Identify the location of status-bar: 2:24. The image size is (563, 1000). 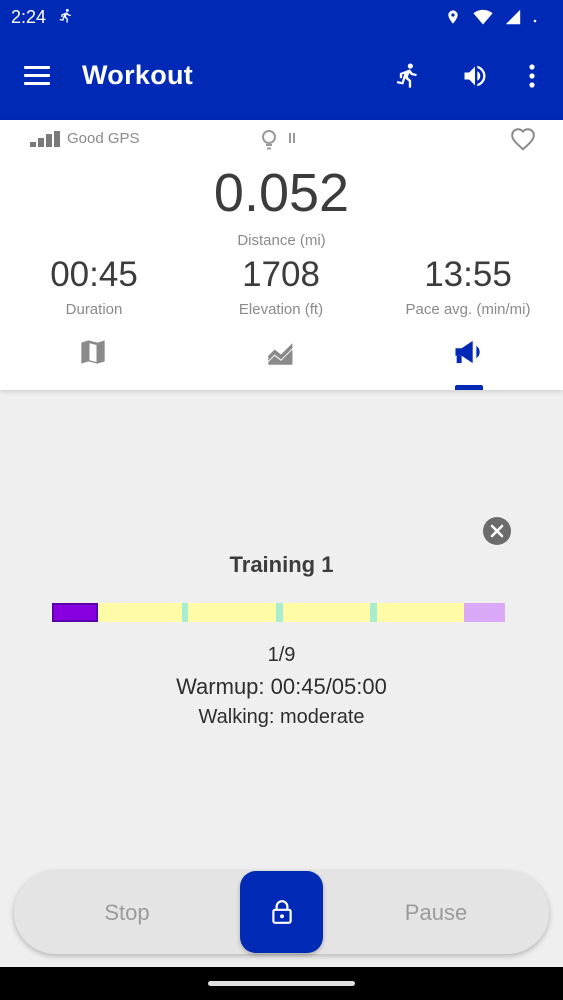
(281, 17).